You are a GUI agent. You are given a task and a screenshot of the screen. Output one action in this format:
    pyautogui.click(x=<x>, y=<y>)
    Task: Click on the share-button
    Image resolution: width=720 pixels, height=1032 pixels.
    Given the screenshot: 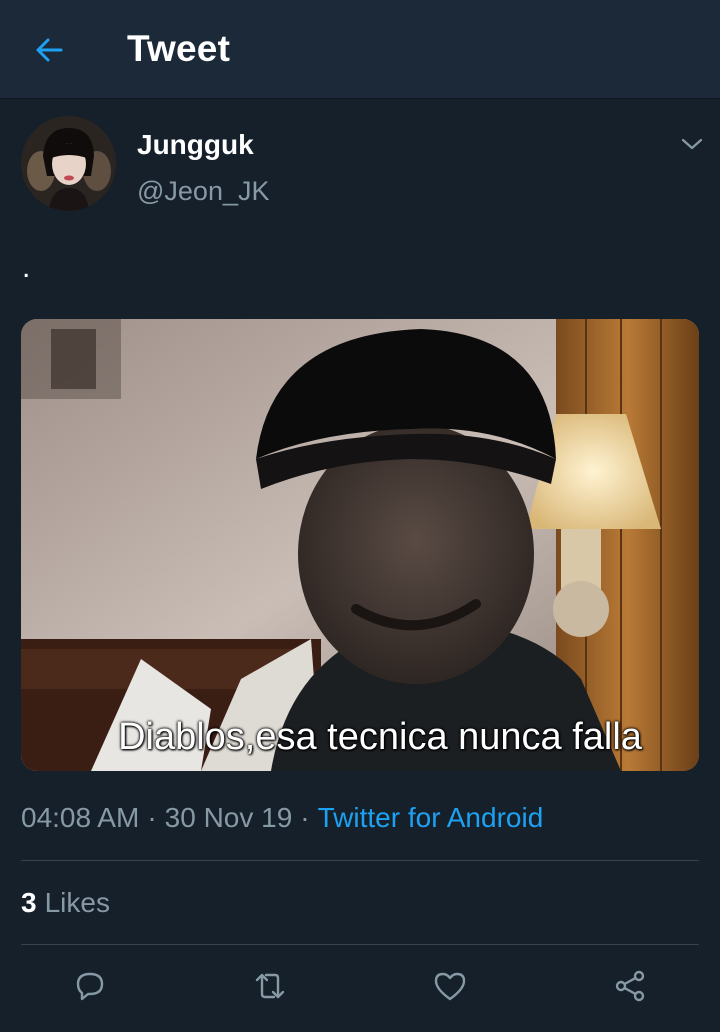 What is the action you would take?
    pyautogui.click(x=630, y=986)
    